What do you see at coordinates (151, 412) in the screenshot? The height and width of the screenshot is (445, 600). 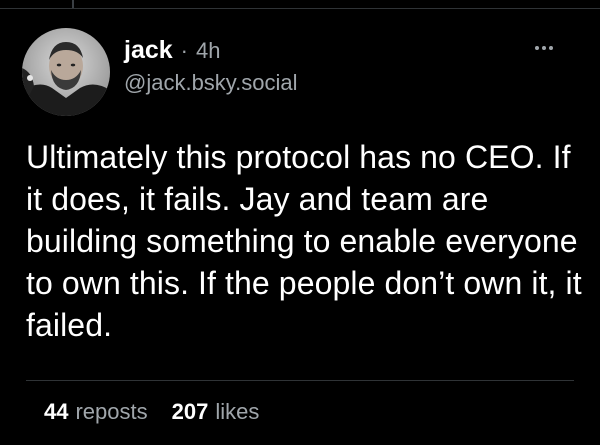 I see `post-stats: 44 reposts 207 likes` at bounding box center [151, 412].